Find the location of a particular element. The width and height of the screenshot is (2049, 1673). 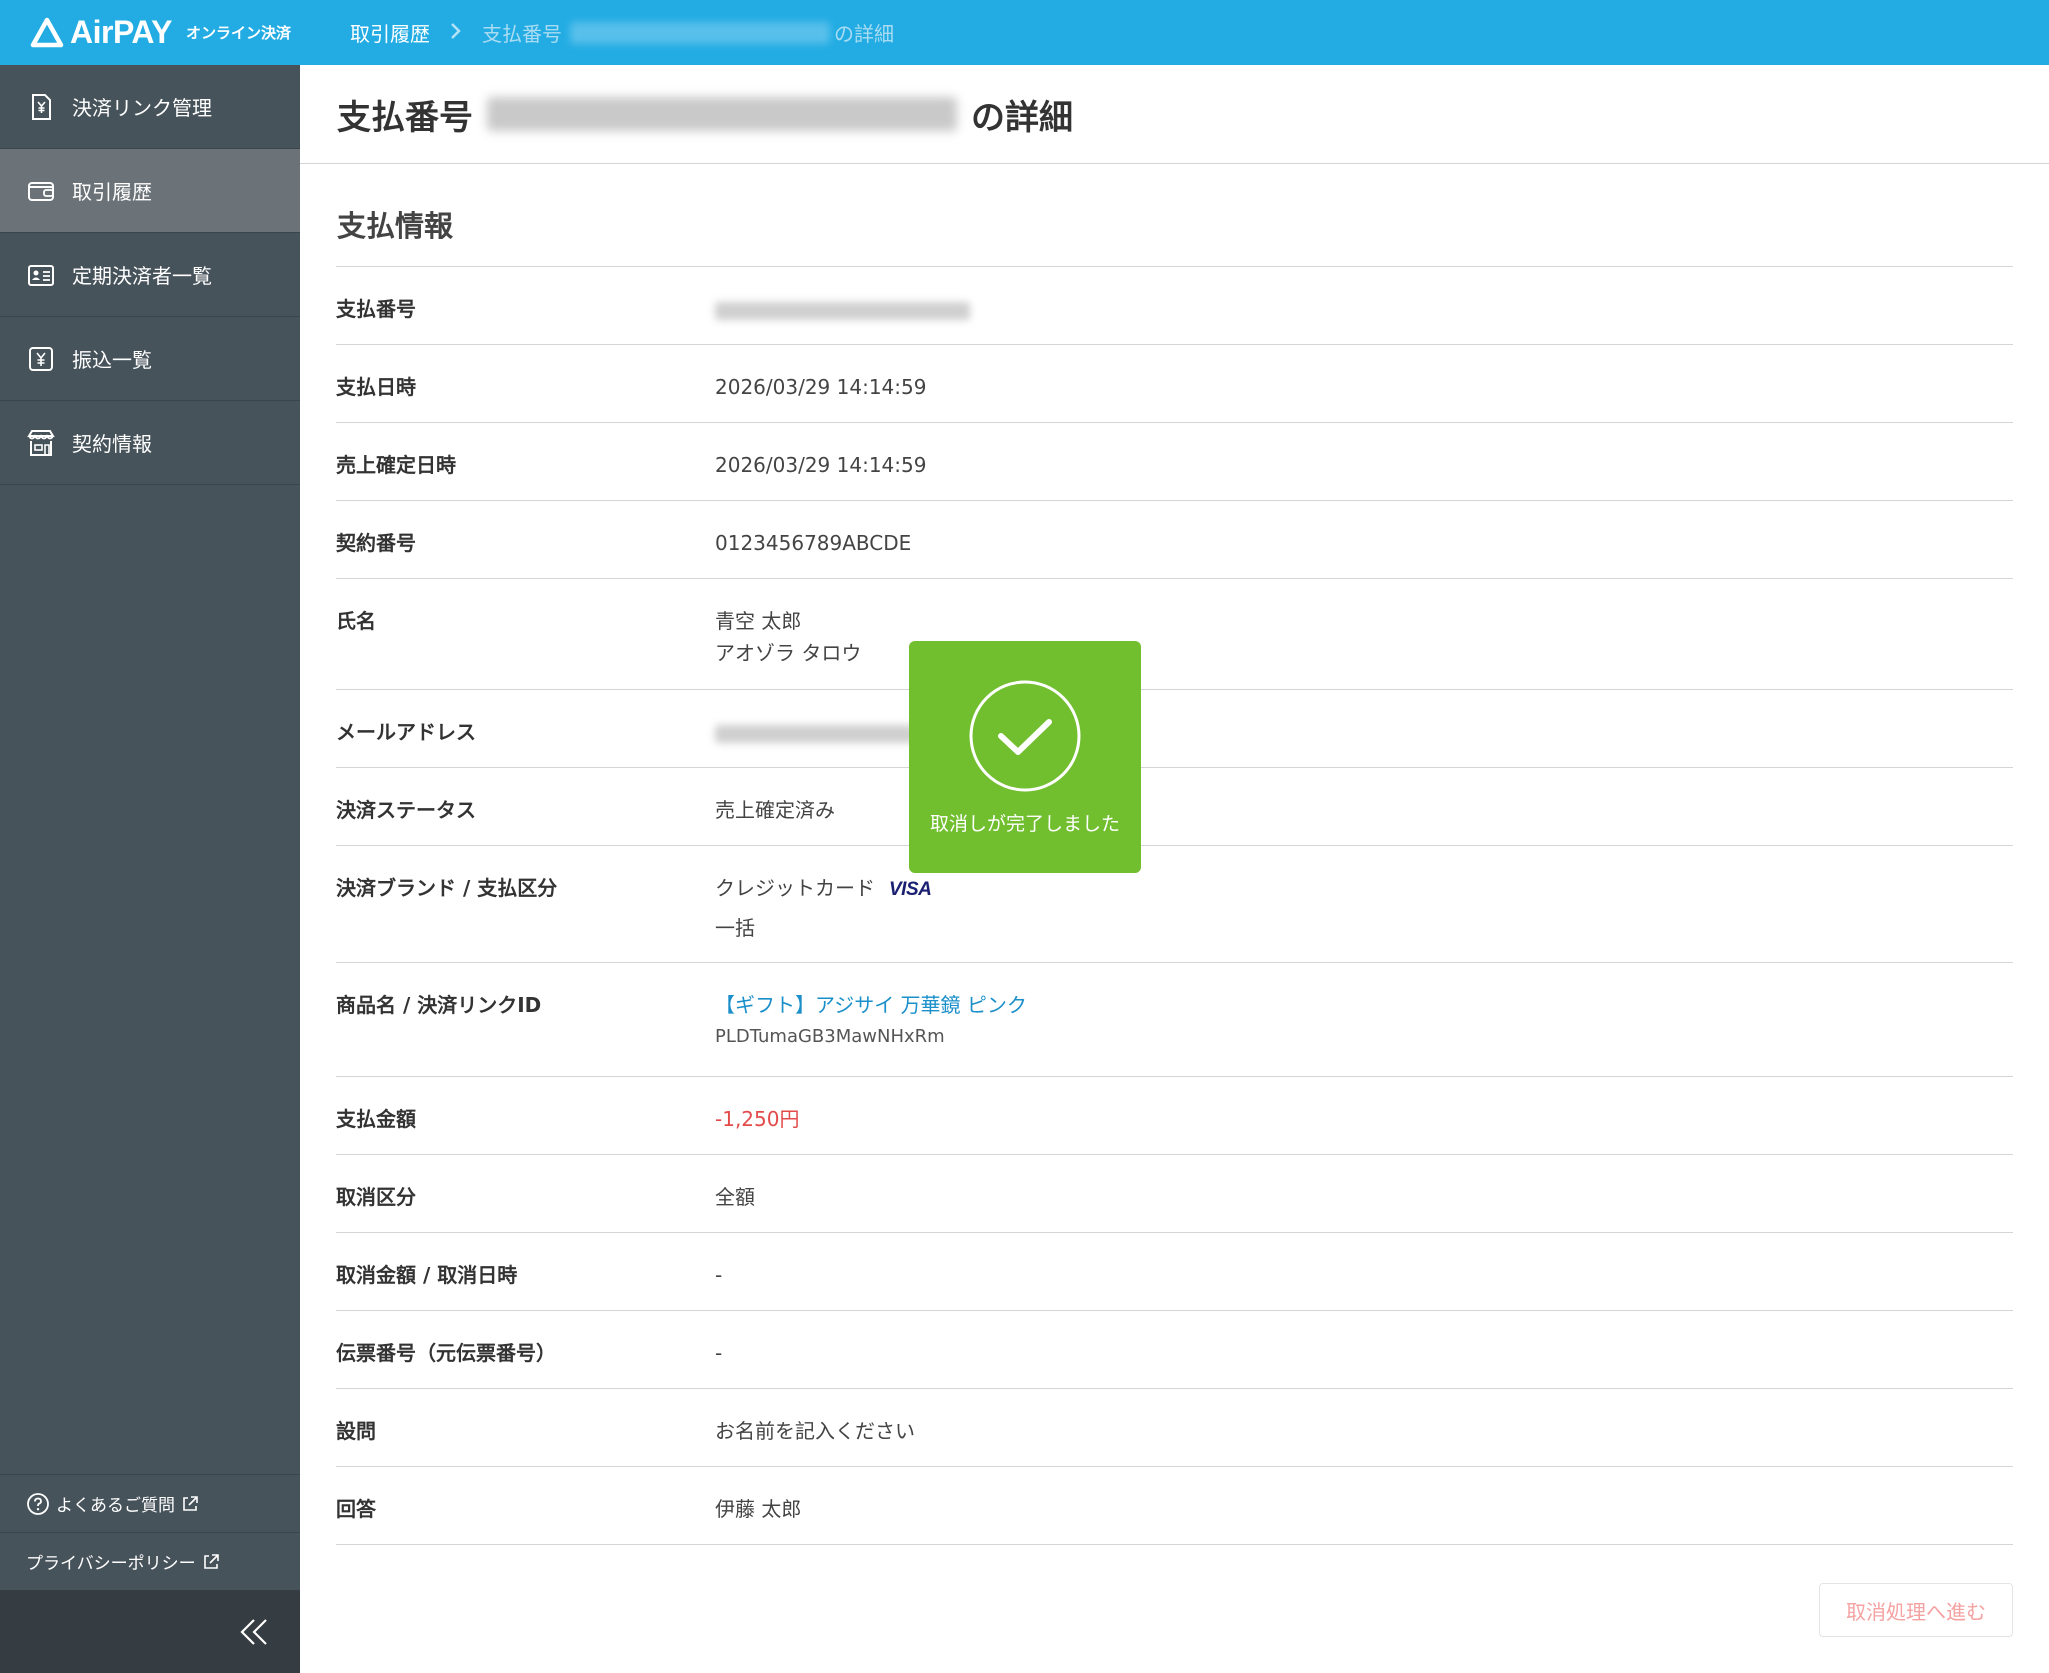

row-value: 0123456789ABCDE is located at coordinates (813, 543).